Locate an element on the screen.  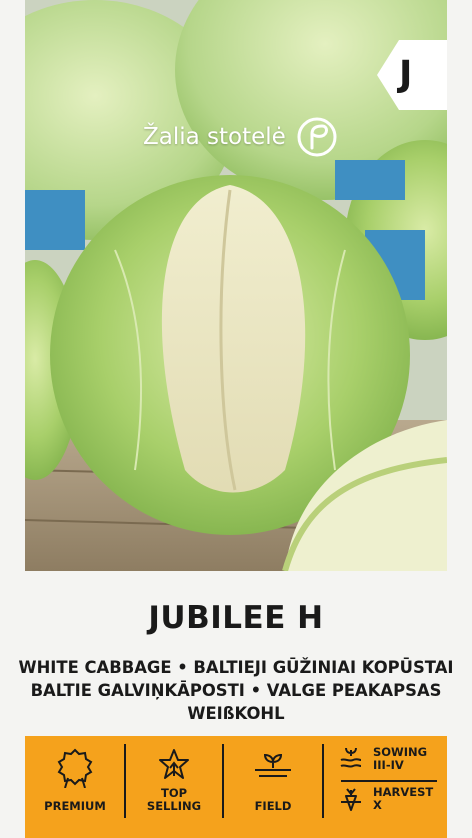
harvest-value: X is located at coordinates (377, 805).